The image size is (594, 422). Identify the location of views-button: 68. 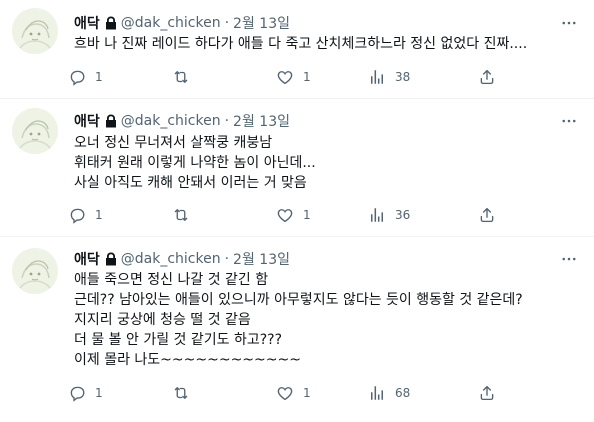
(389, 393).